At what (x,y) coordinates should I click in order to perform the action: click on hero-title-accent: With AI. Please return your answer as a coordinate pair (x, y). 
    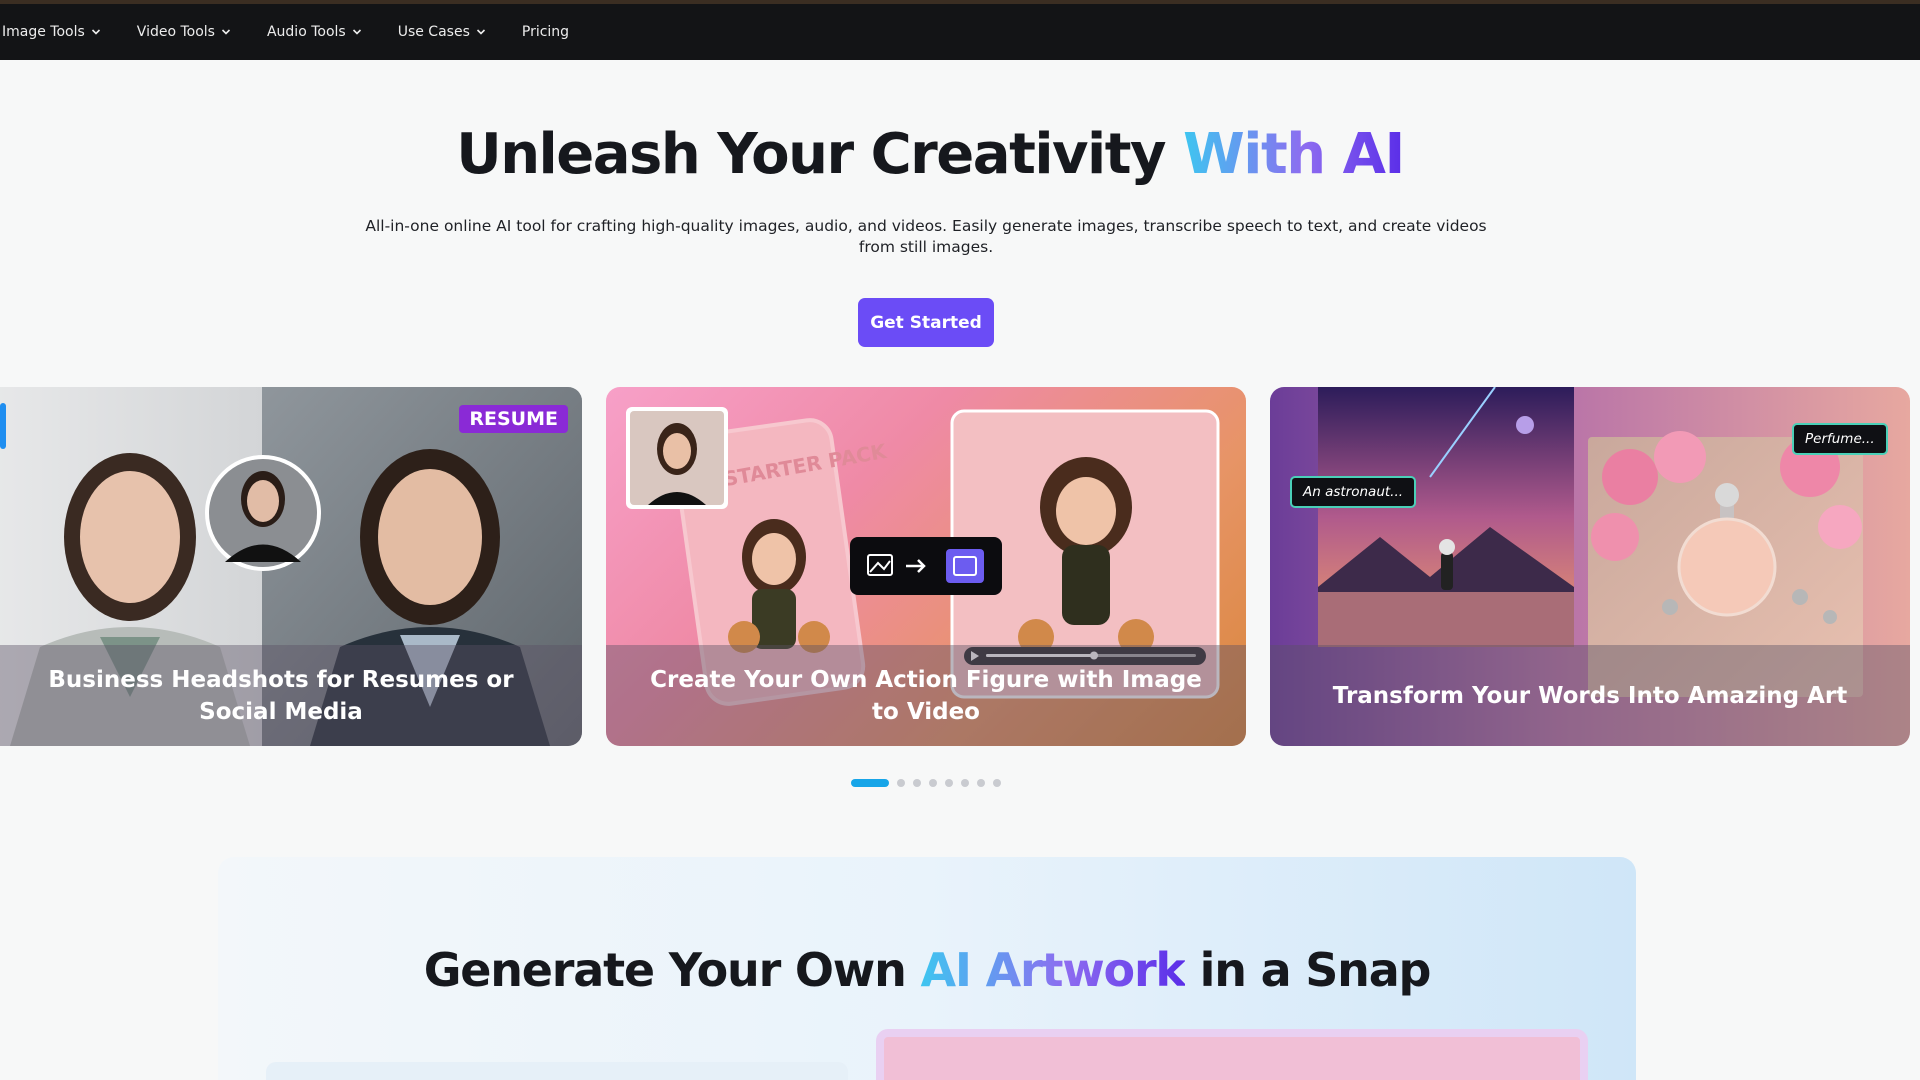
    Looking at the image, I should click on (1294, 154).